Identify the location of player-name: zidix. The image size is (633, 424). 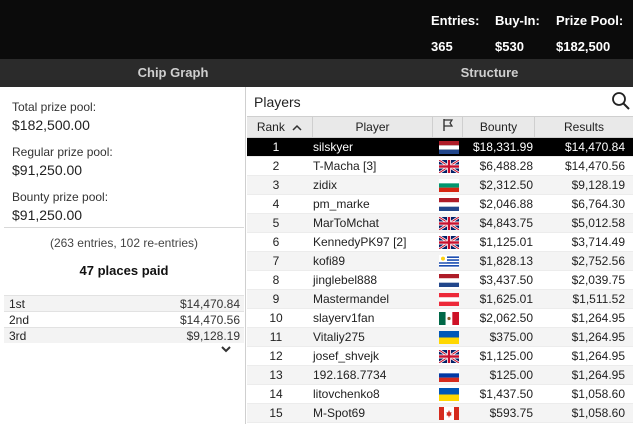
(325, 185).